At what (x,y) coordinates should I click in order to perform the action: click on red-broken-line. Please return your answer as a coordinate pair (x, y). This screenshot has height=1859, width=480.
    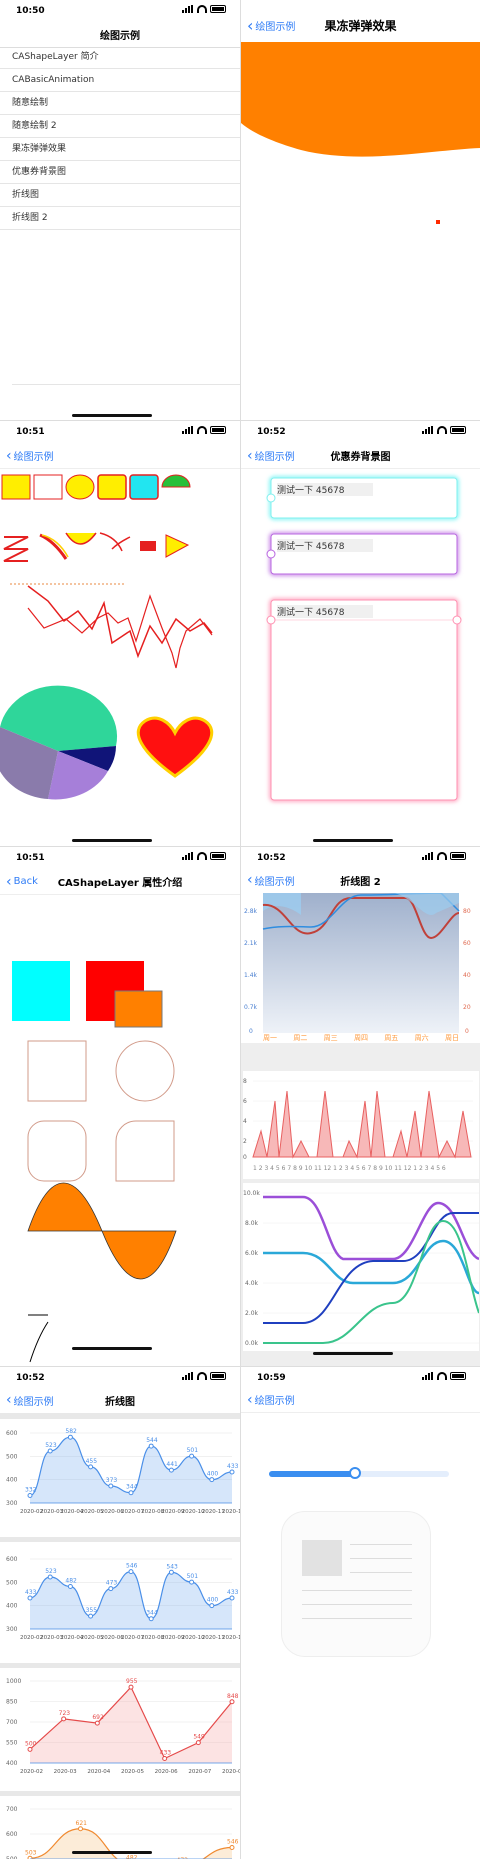
    Looking at the image, I should click on (120, 622).